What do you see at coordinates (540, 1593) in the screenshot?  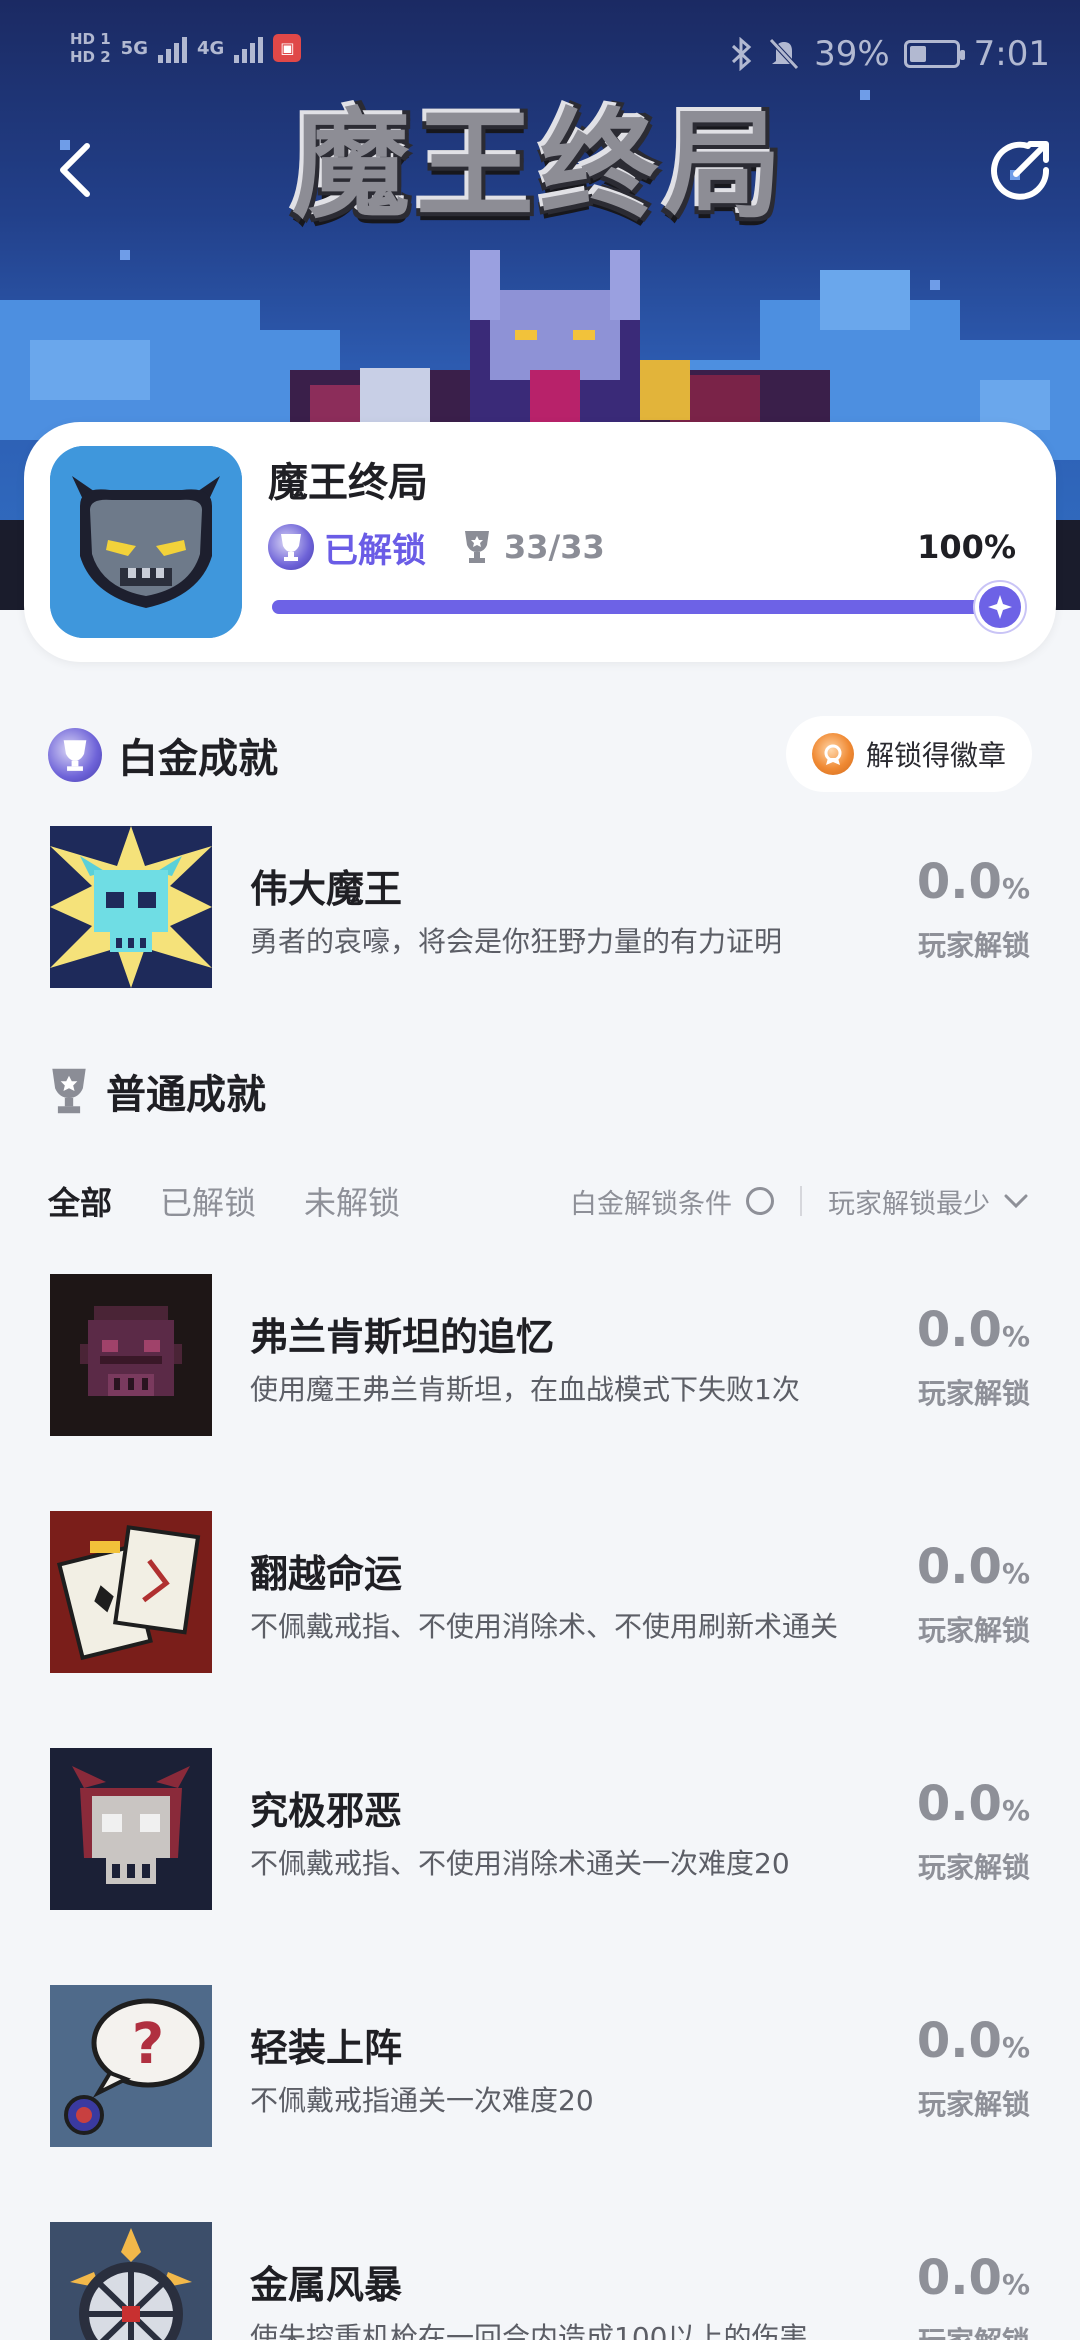 I see `achievement-item: 翻越命运 不佩戴戒指、不使用消除术、不使用刷新术通关 0.0% 玩家解锁` at bounding box center [540, 1593].